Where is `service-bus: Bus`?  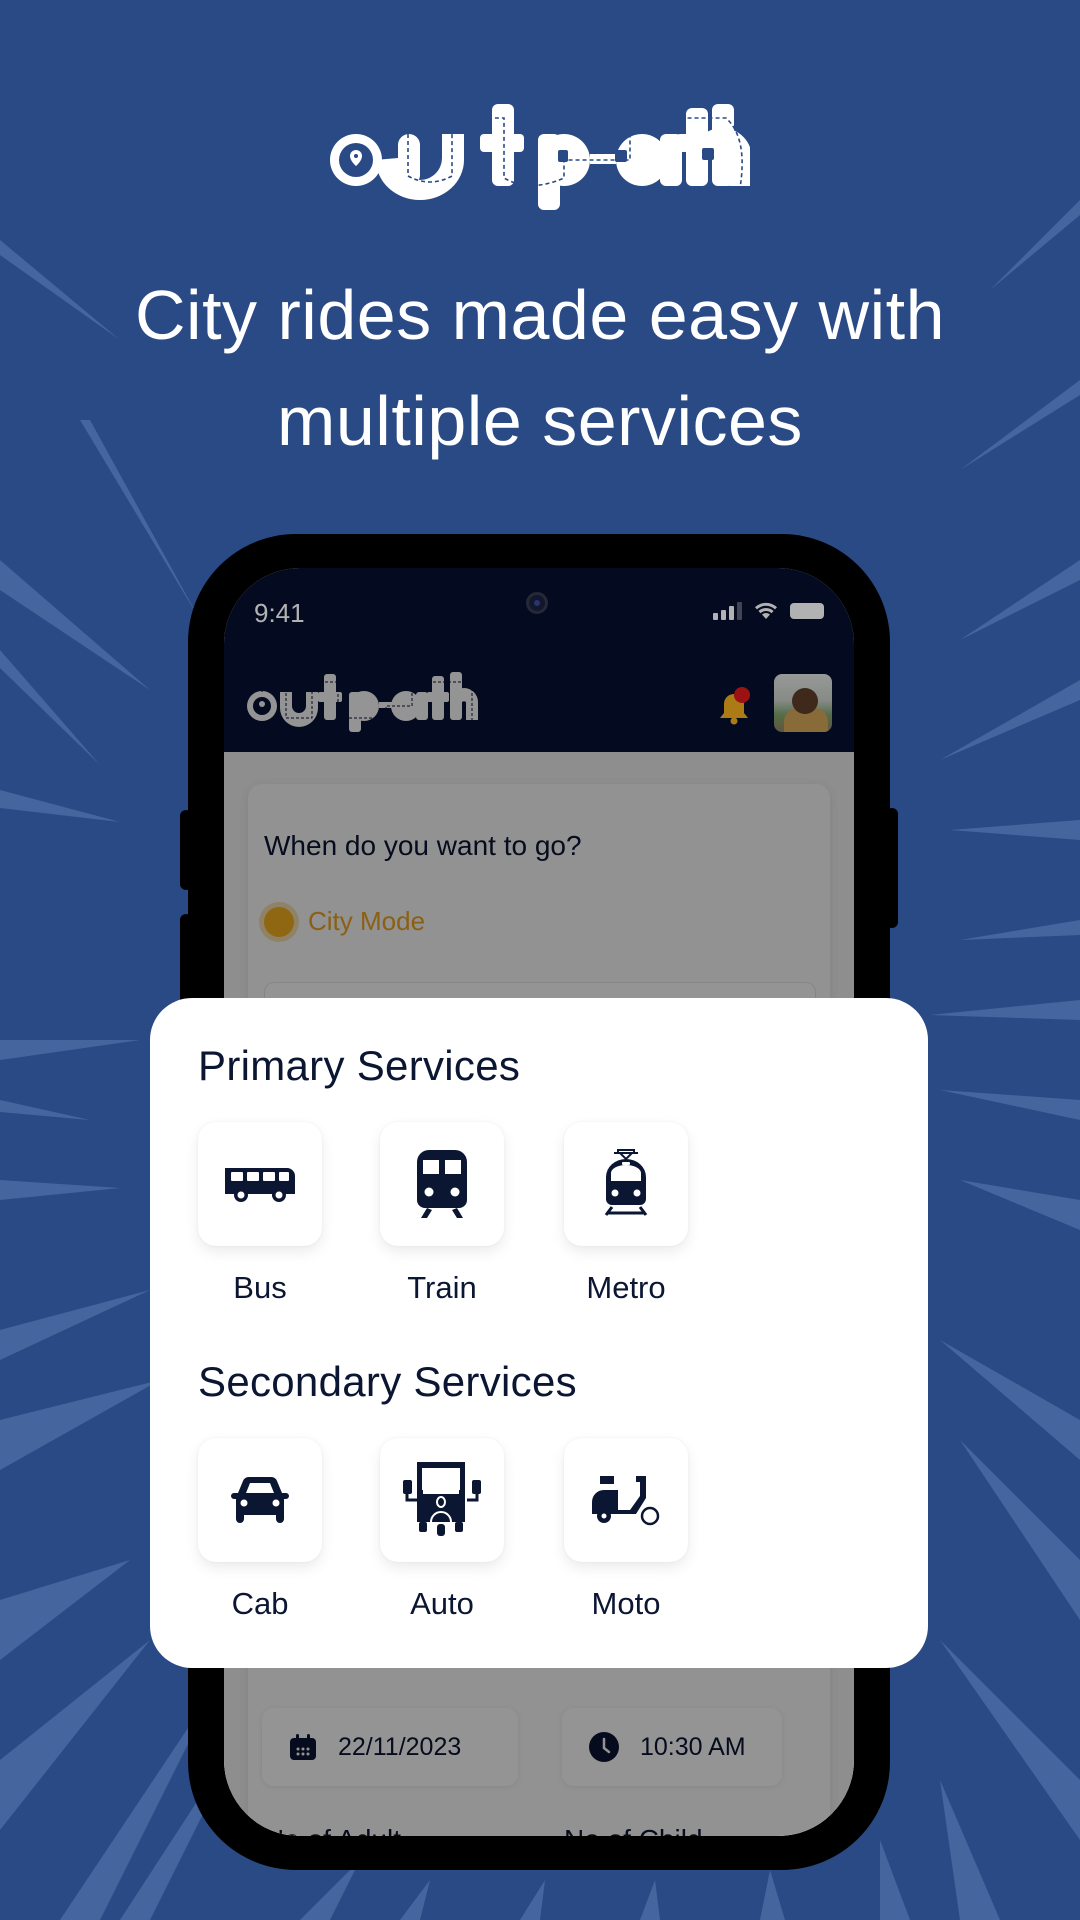
service-bus: Bus is located at coordinates (260, 1214).